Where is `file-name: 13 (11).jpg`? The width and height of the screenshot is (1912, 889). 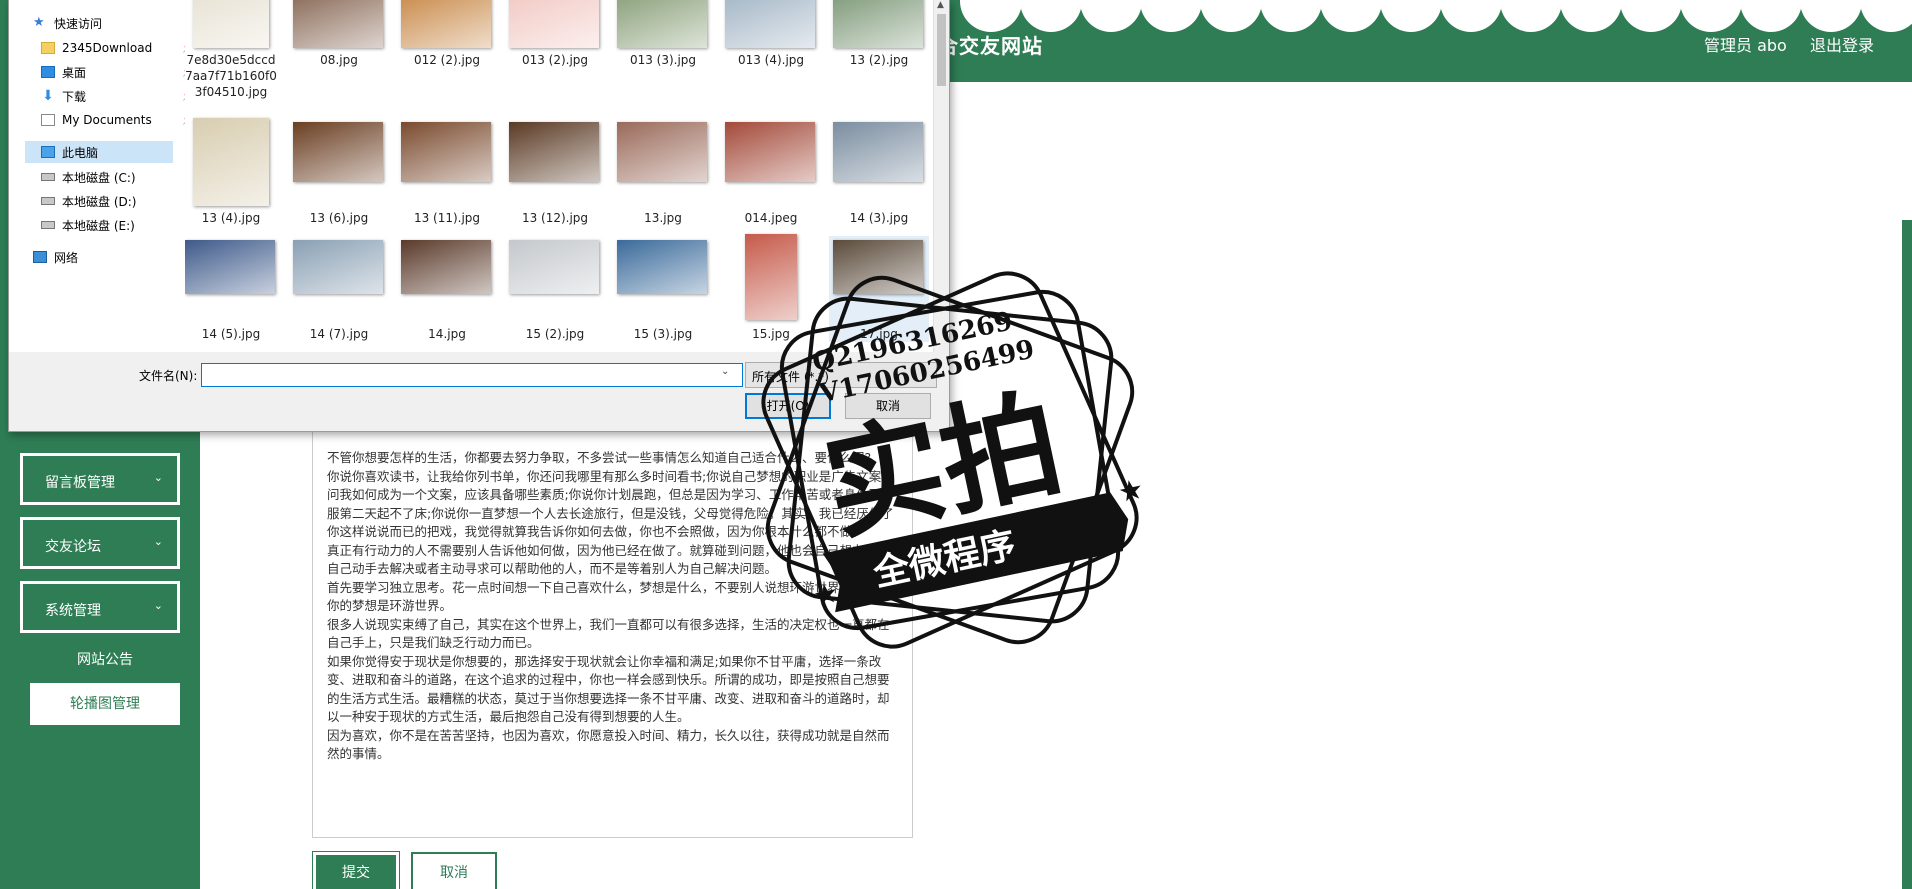 file-name: 13 (11).jpg is located at coordinates (447, 218).